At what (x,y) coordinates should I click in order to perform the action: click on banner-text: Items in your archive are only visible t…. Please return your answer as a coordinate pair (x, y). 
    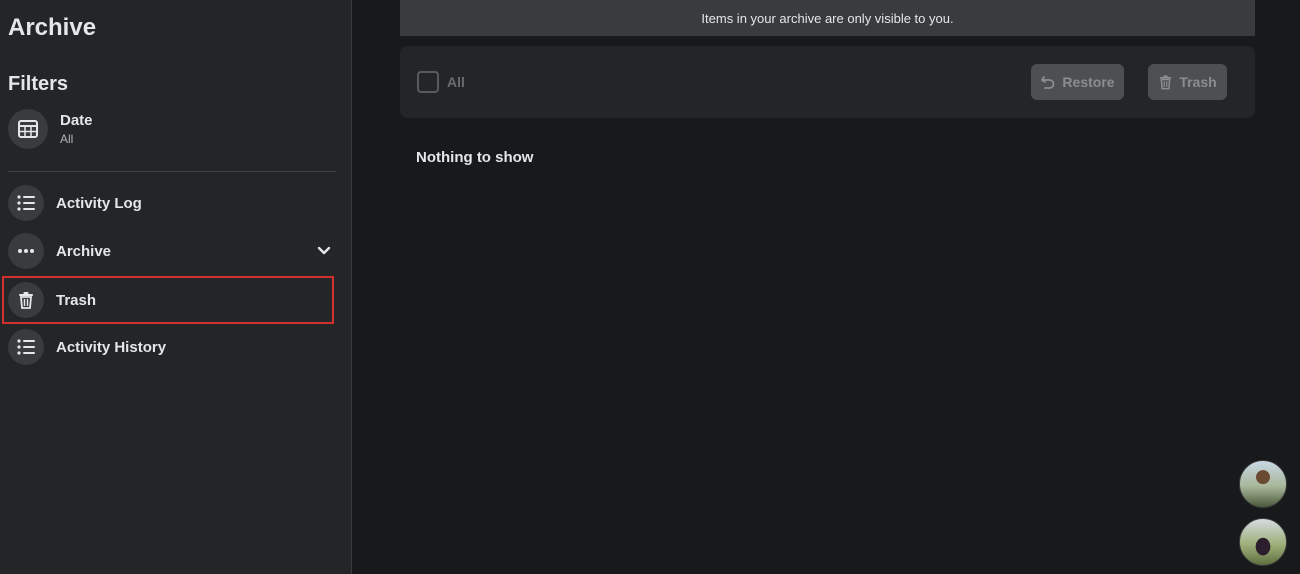
    Looking at the image, I should click on (827, 18).